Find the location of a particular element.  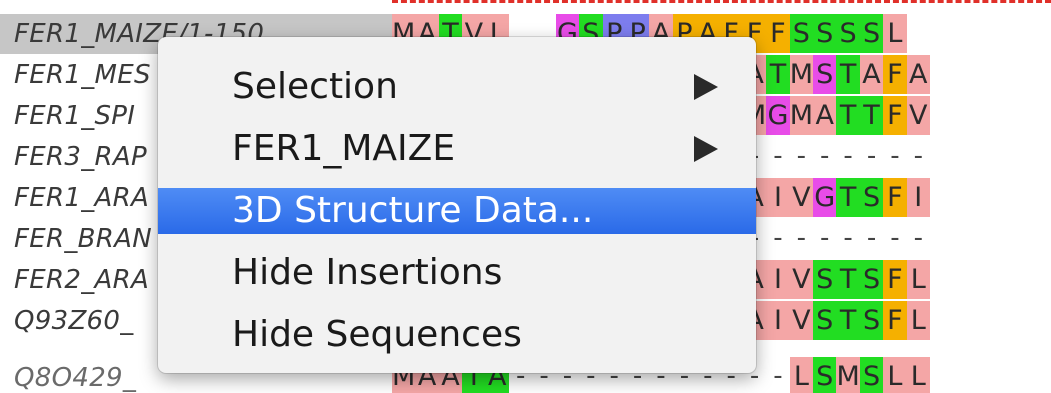

sequence-id-row: FER2_ARA is located at coordinates (81, 280).